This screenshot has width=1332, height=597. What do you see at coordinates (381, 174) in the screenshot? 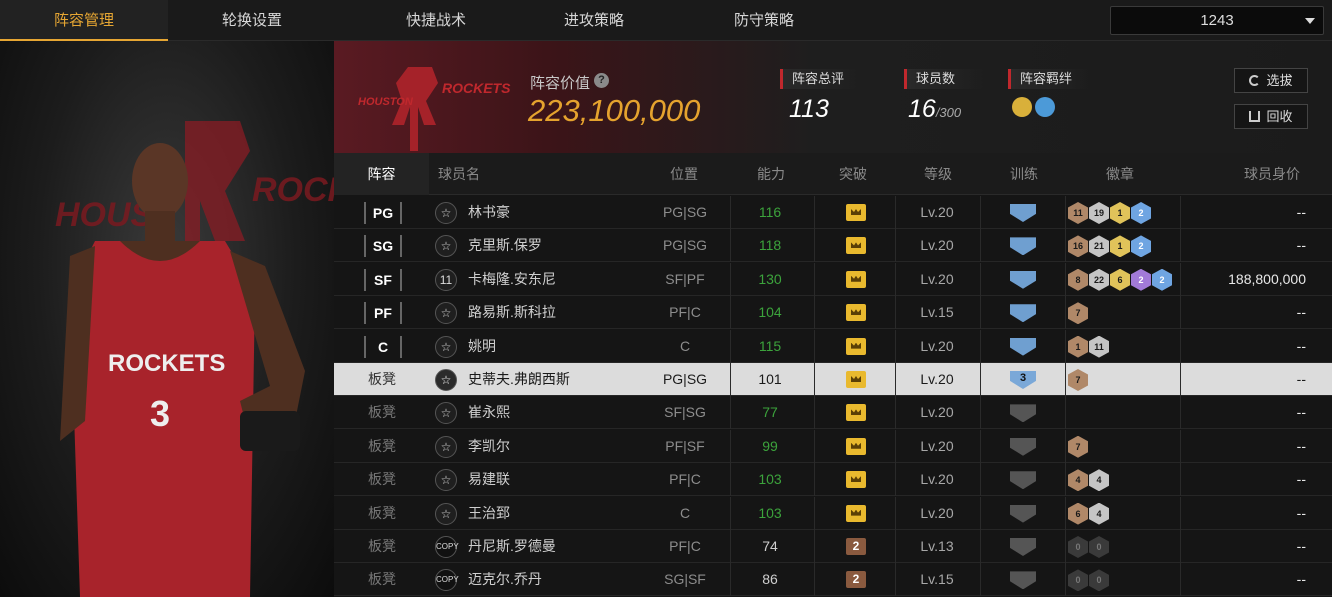
I see `col-lineup: 阵容` at bounding box center [381, 174].